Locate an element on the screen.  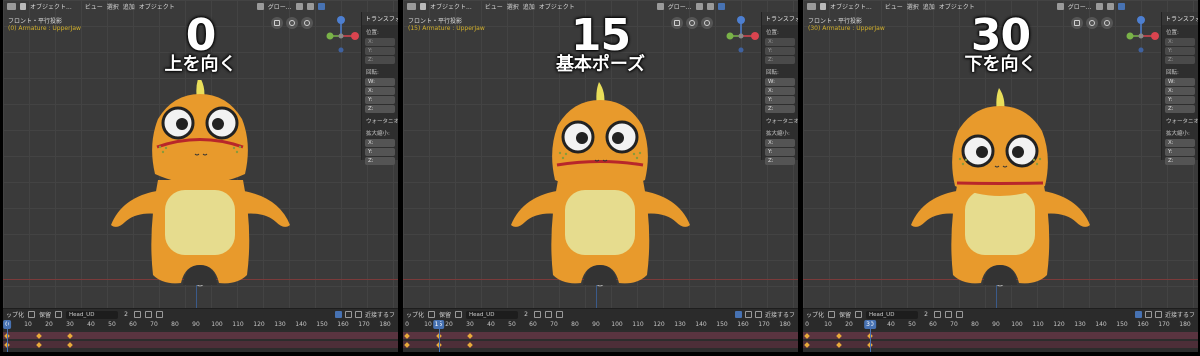
pivot-icon is located at coordinates (699, 6).